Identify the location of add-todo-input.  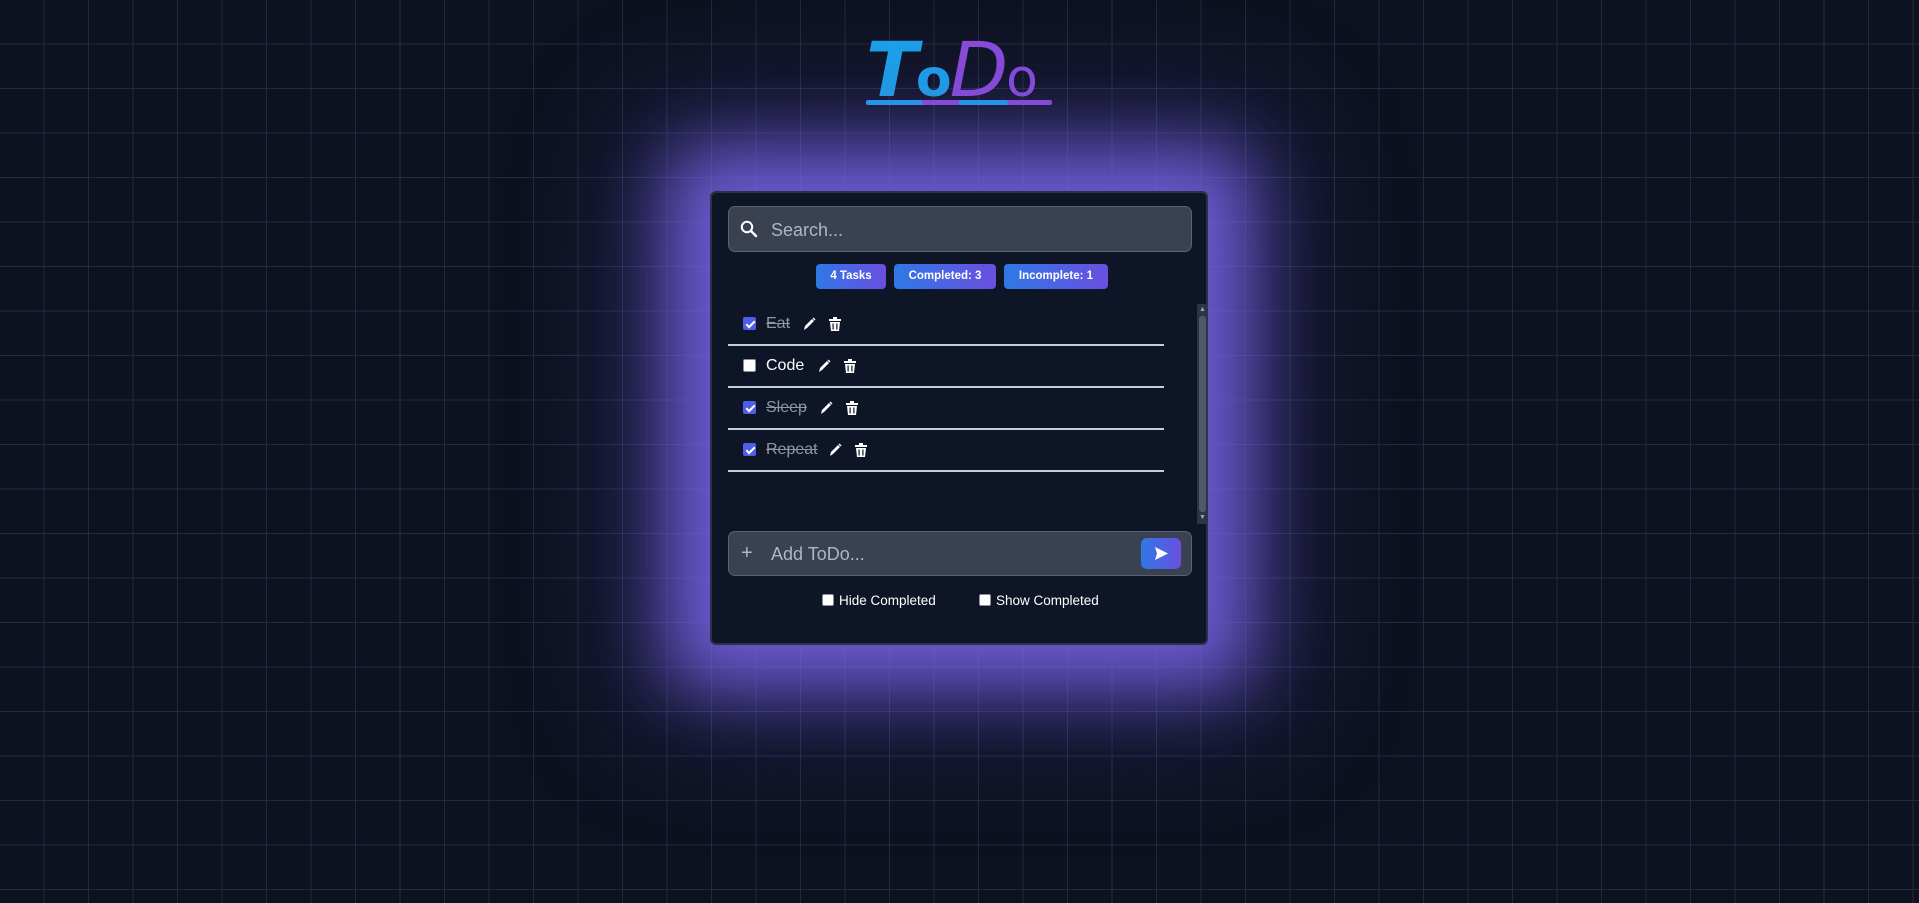
(951, 554).